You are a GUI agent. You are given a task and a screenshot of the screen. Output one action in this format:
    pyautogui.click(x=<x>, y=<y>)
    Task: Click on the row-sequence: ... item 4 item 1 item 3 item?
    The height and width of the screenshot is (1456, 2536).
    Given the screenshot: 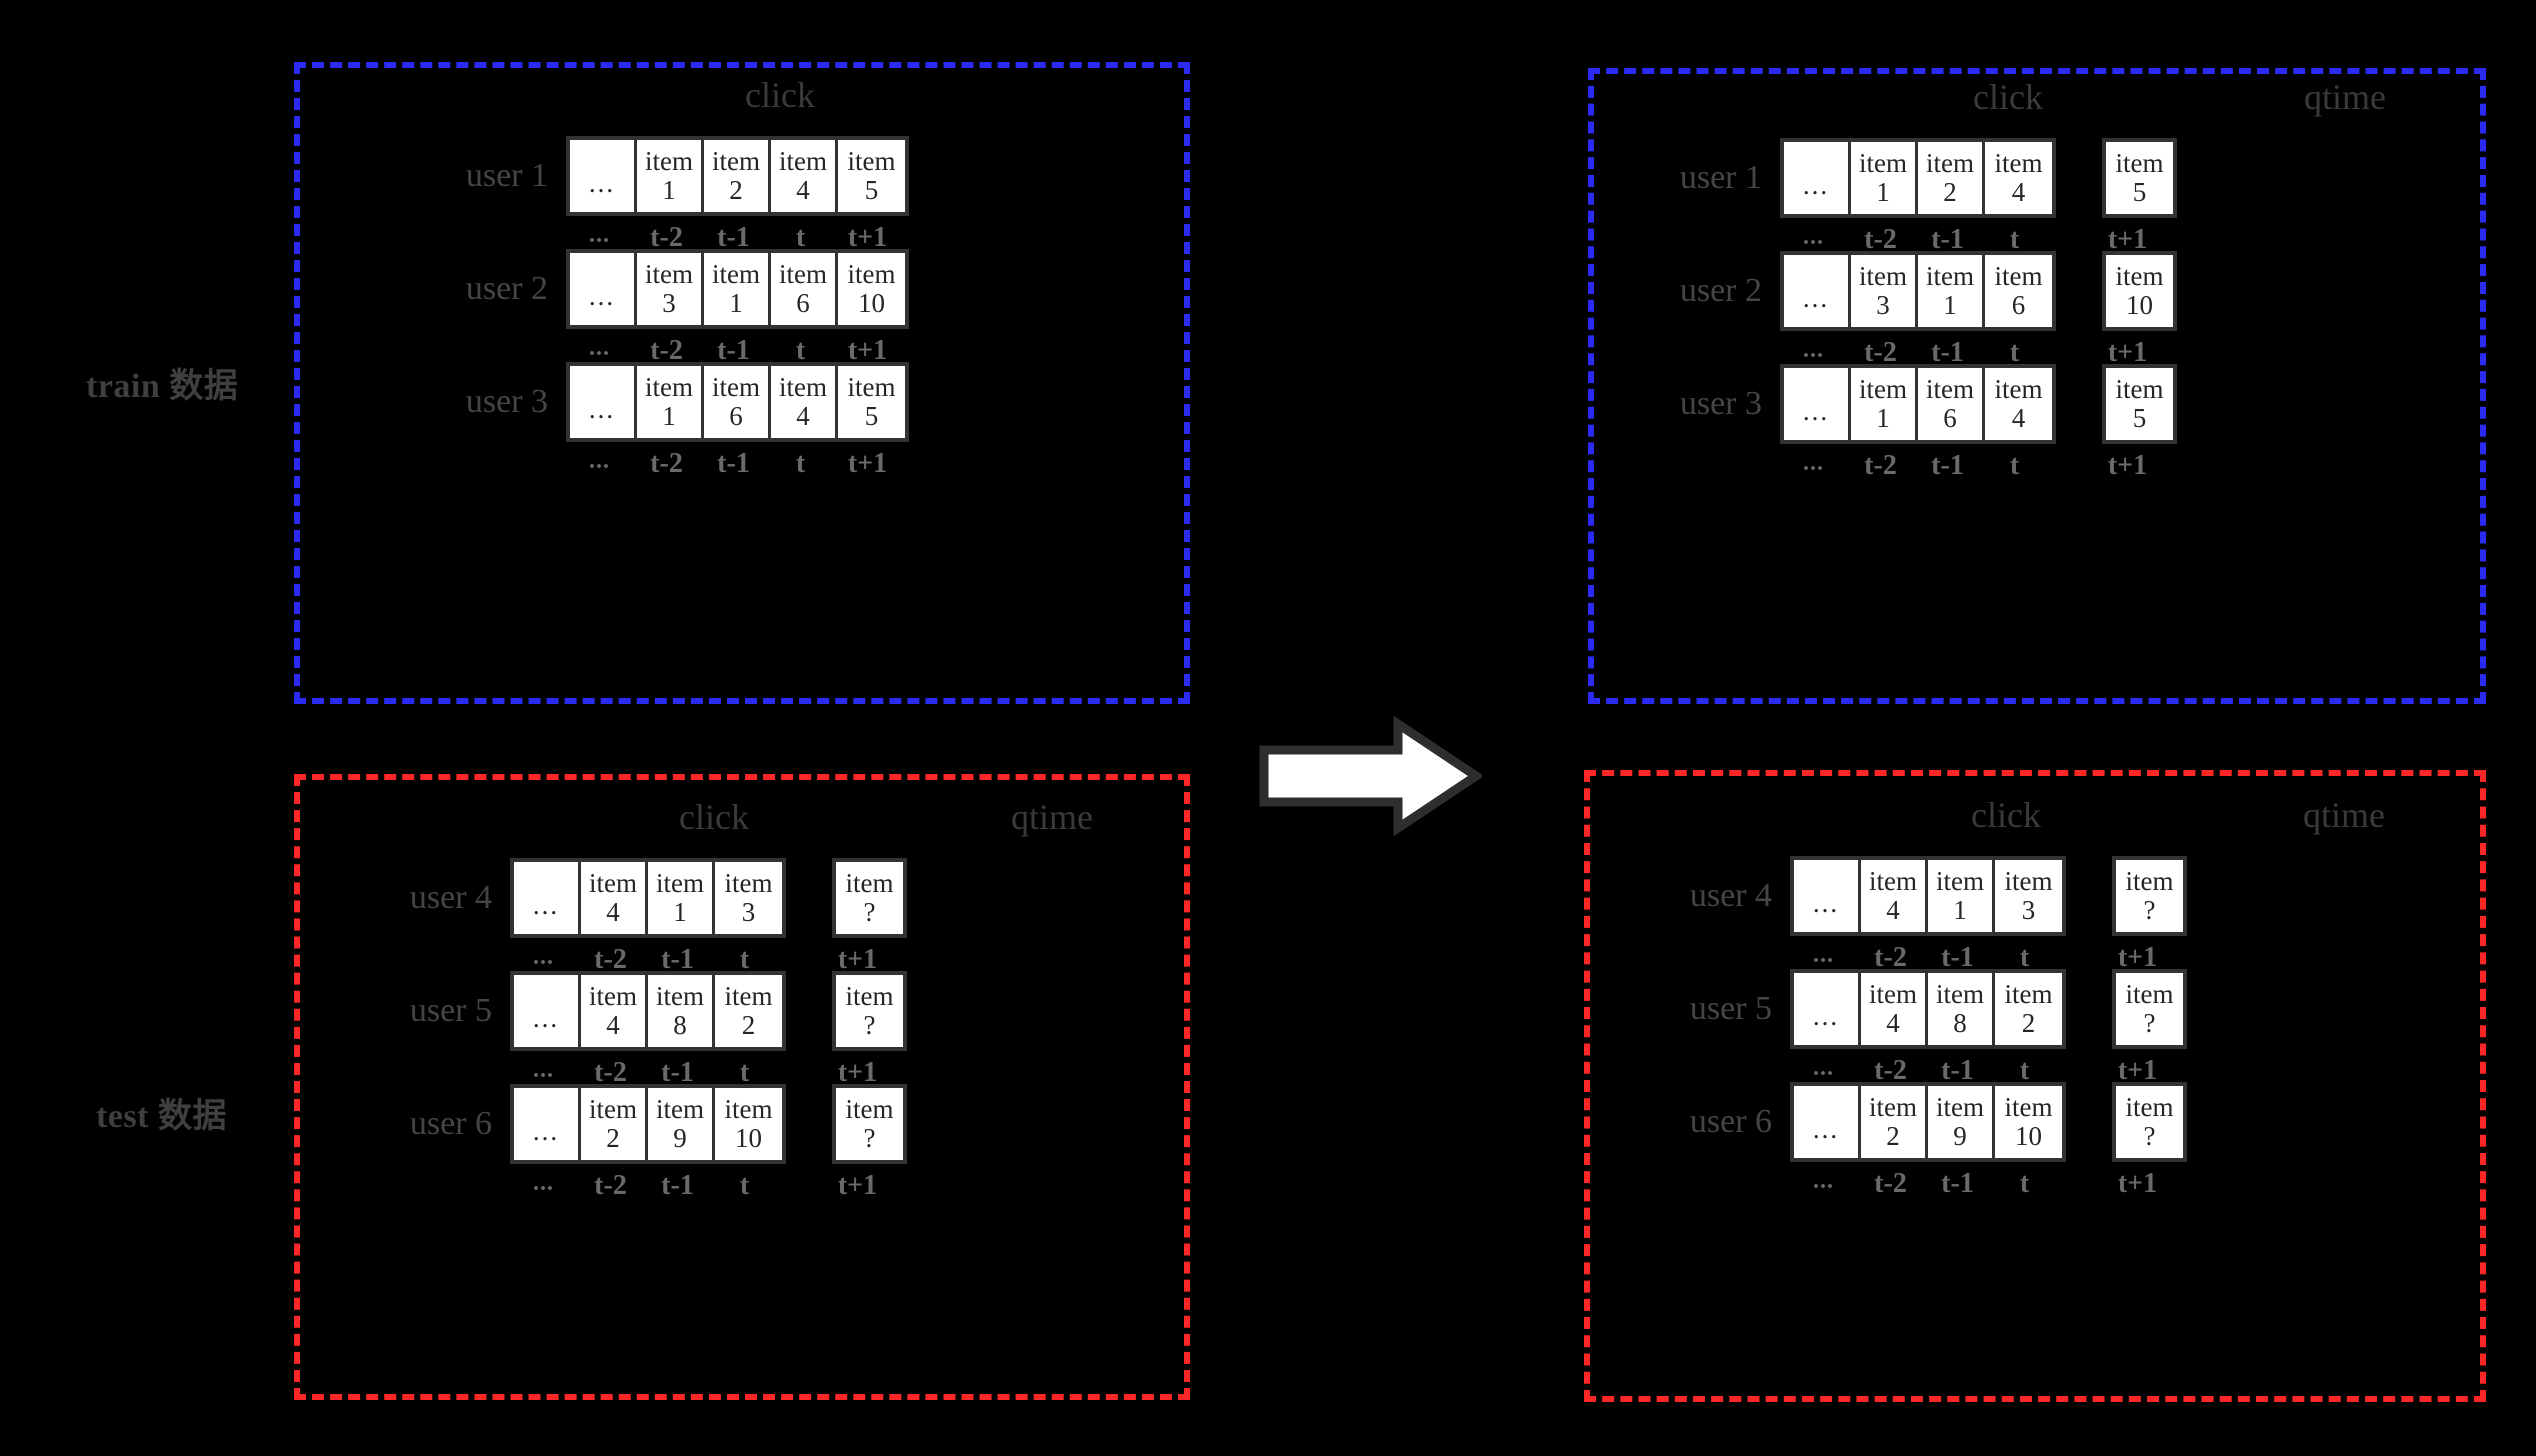 What is the action you would take?
    pyautogui.click(x=1988, y=896)
    